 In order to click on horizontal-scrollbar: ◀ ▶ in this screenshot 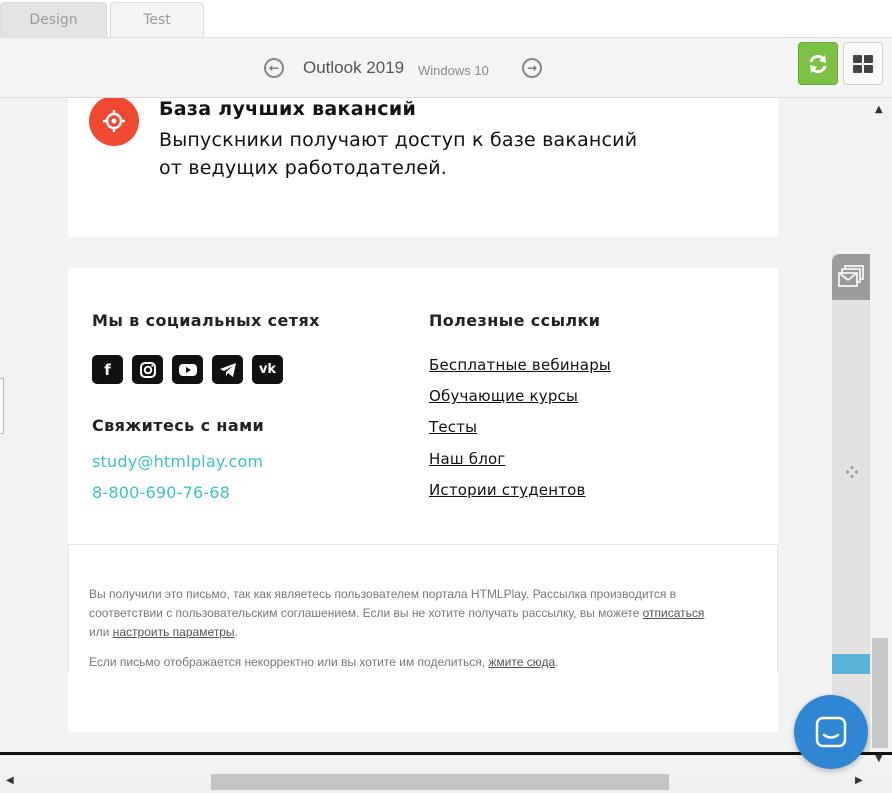, I will do `click(446, 781)`.